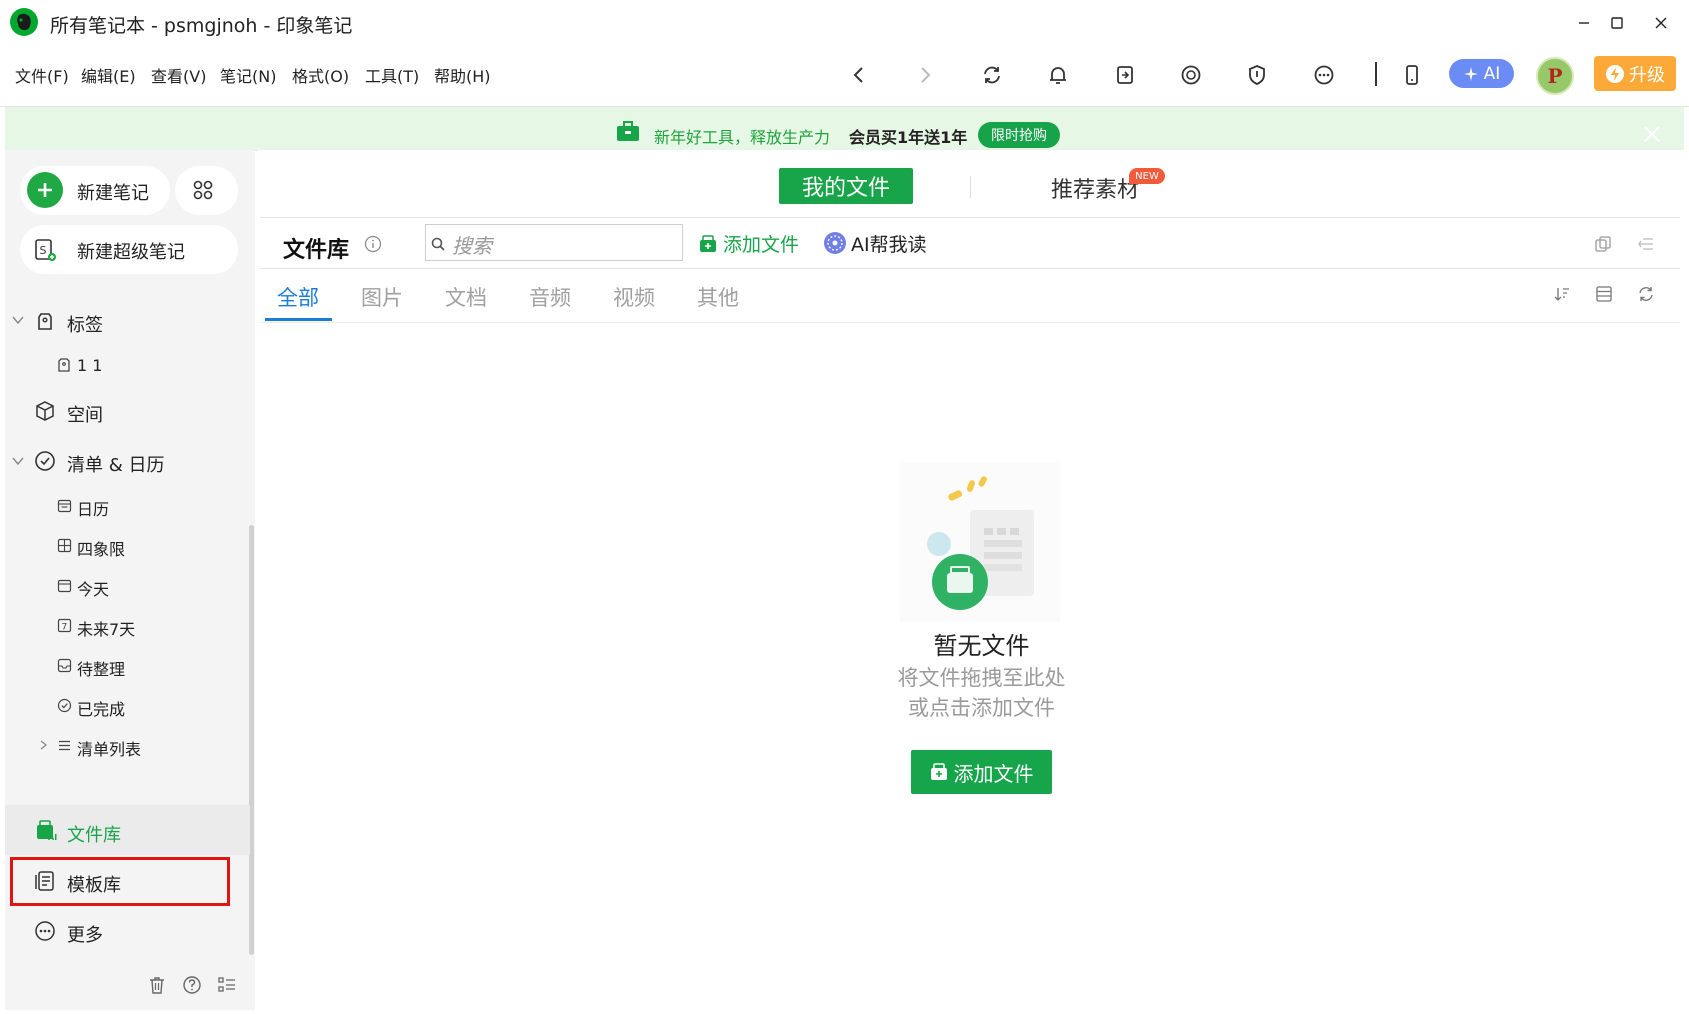 The width and height of the screenshot is (1689, 1014). I want to click on tab-recommended-materials: 推荐素材, so click(1095, 188).